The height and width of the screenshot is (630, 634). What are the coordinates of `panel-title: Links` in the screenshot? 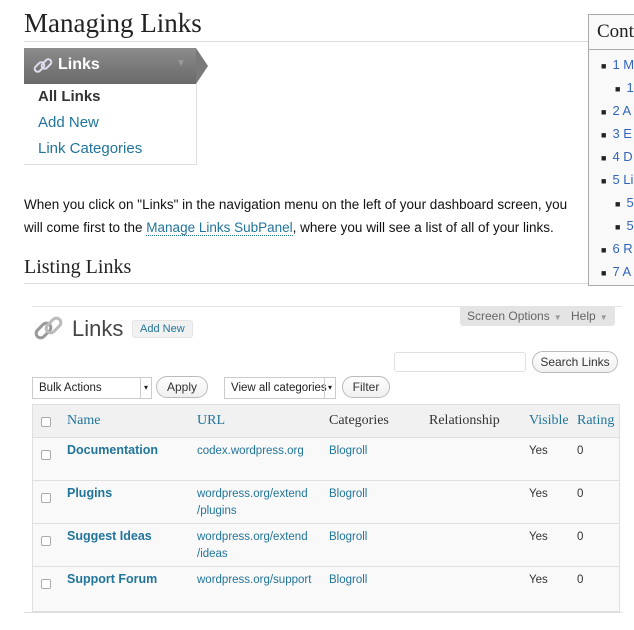 It's located at (98, 328).